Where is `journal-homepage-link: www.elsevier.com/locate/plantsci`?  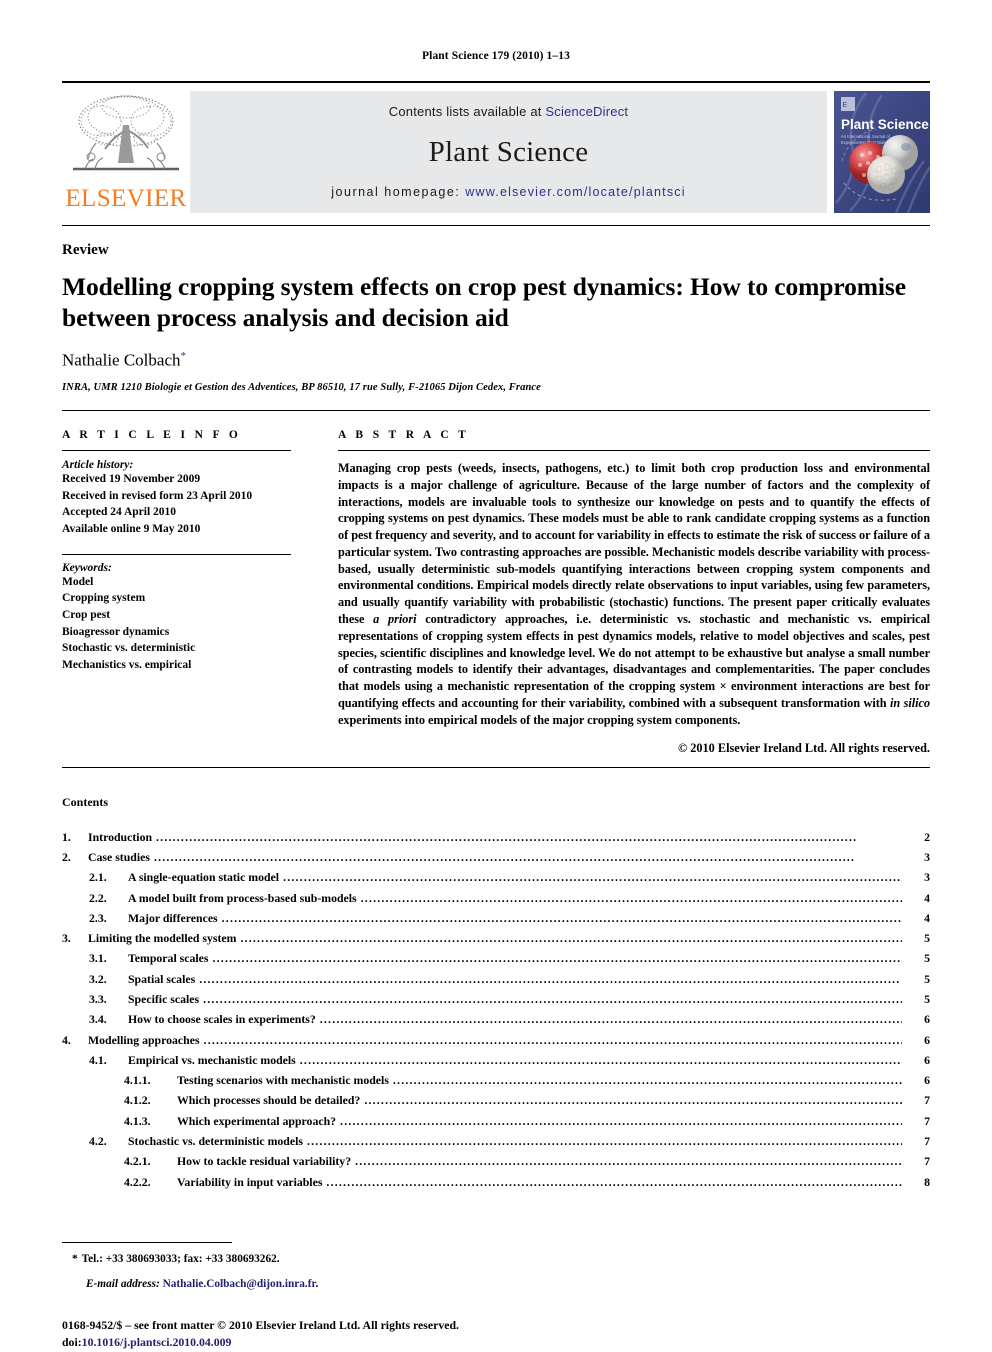
journal-homepage-link: www.elsevier.com/locate/plantsci is located at coordinates (575, 192).